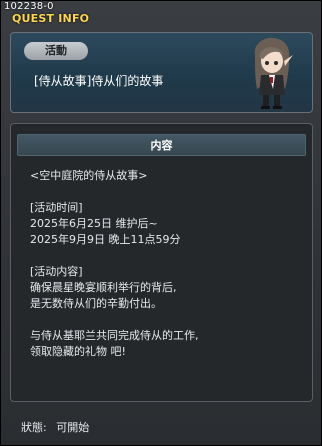 This screenshot has width=322, height=446. What do you see at coordinates (161, 13) in the screenshot?
I see `title-bar: 102238-0 QUEST INFO` at bounding box center [161, 13].